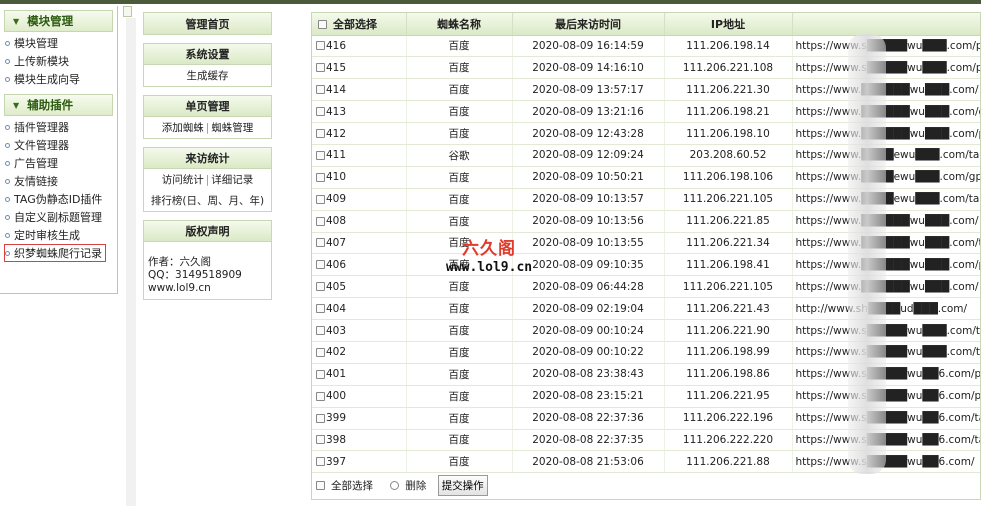 This screenshot has width=981, height=506. I want to click on admin-home-link: 管理首页, so click(207, 23).